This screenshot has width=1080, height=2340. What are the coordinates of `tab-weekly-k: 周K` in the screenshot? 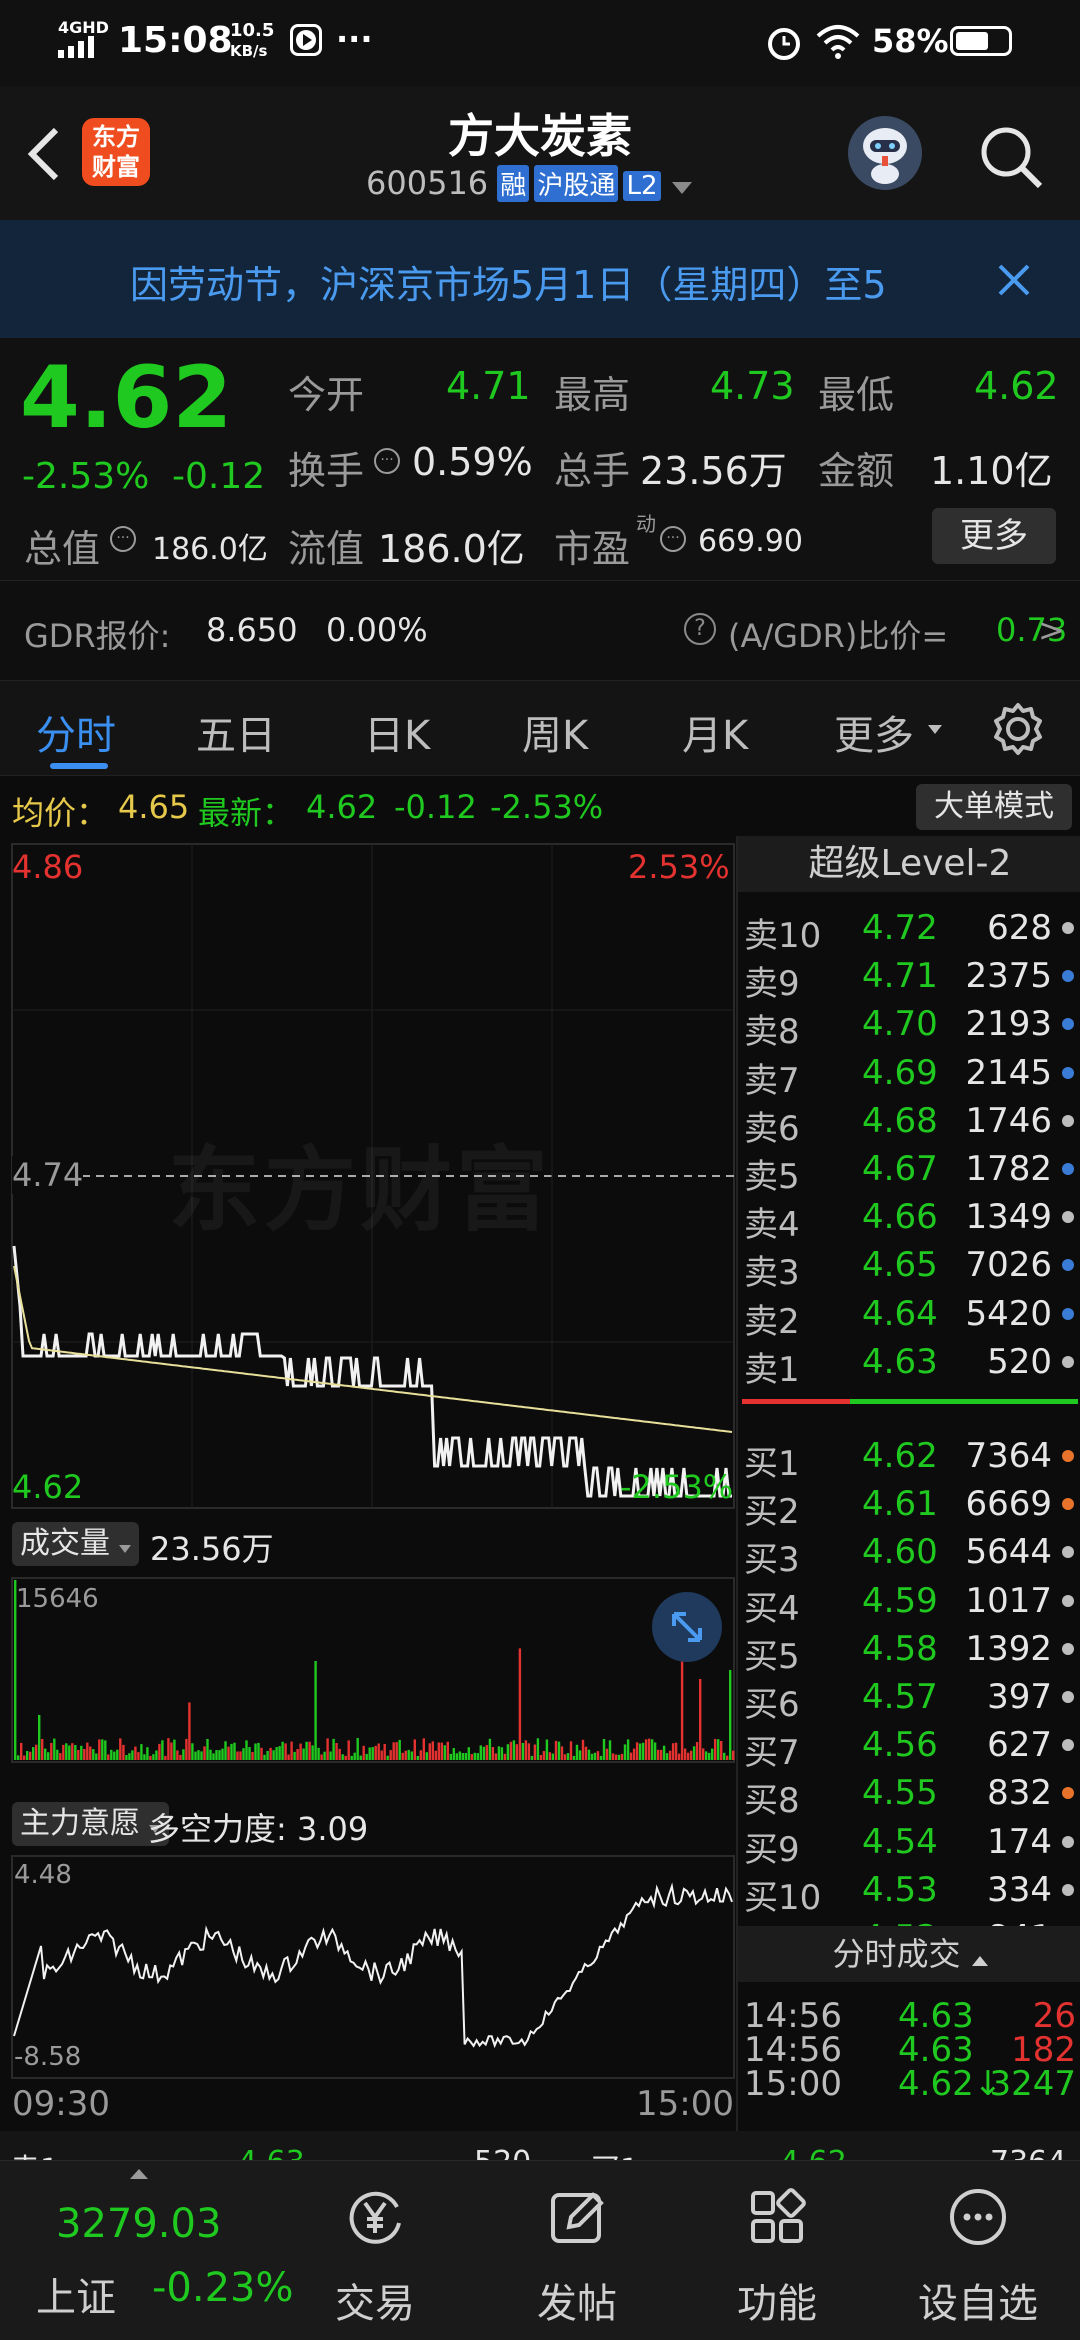 It's located at (555, 732).